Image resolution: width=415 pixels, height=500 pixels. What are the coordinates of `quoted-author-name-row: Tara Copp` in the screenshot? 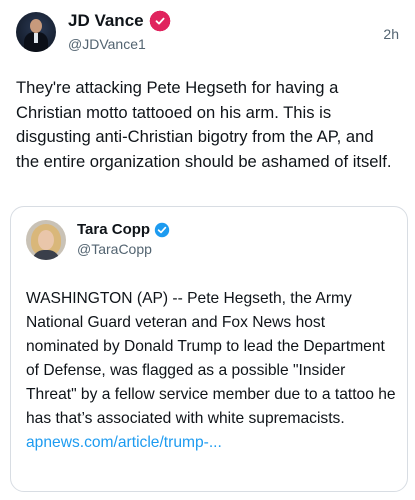 It's located at (123, 229).